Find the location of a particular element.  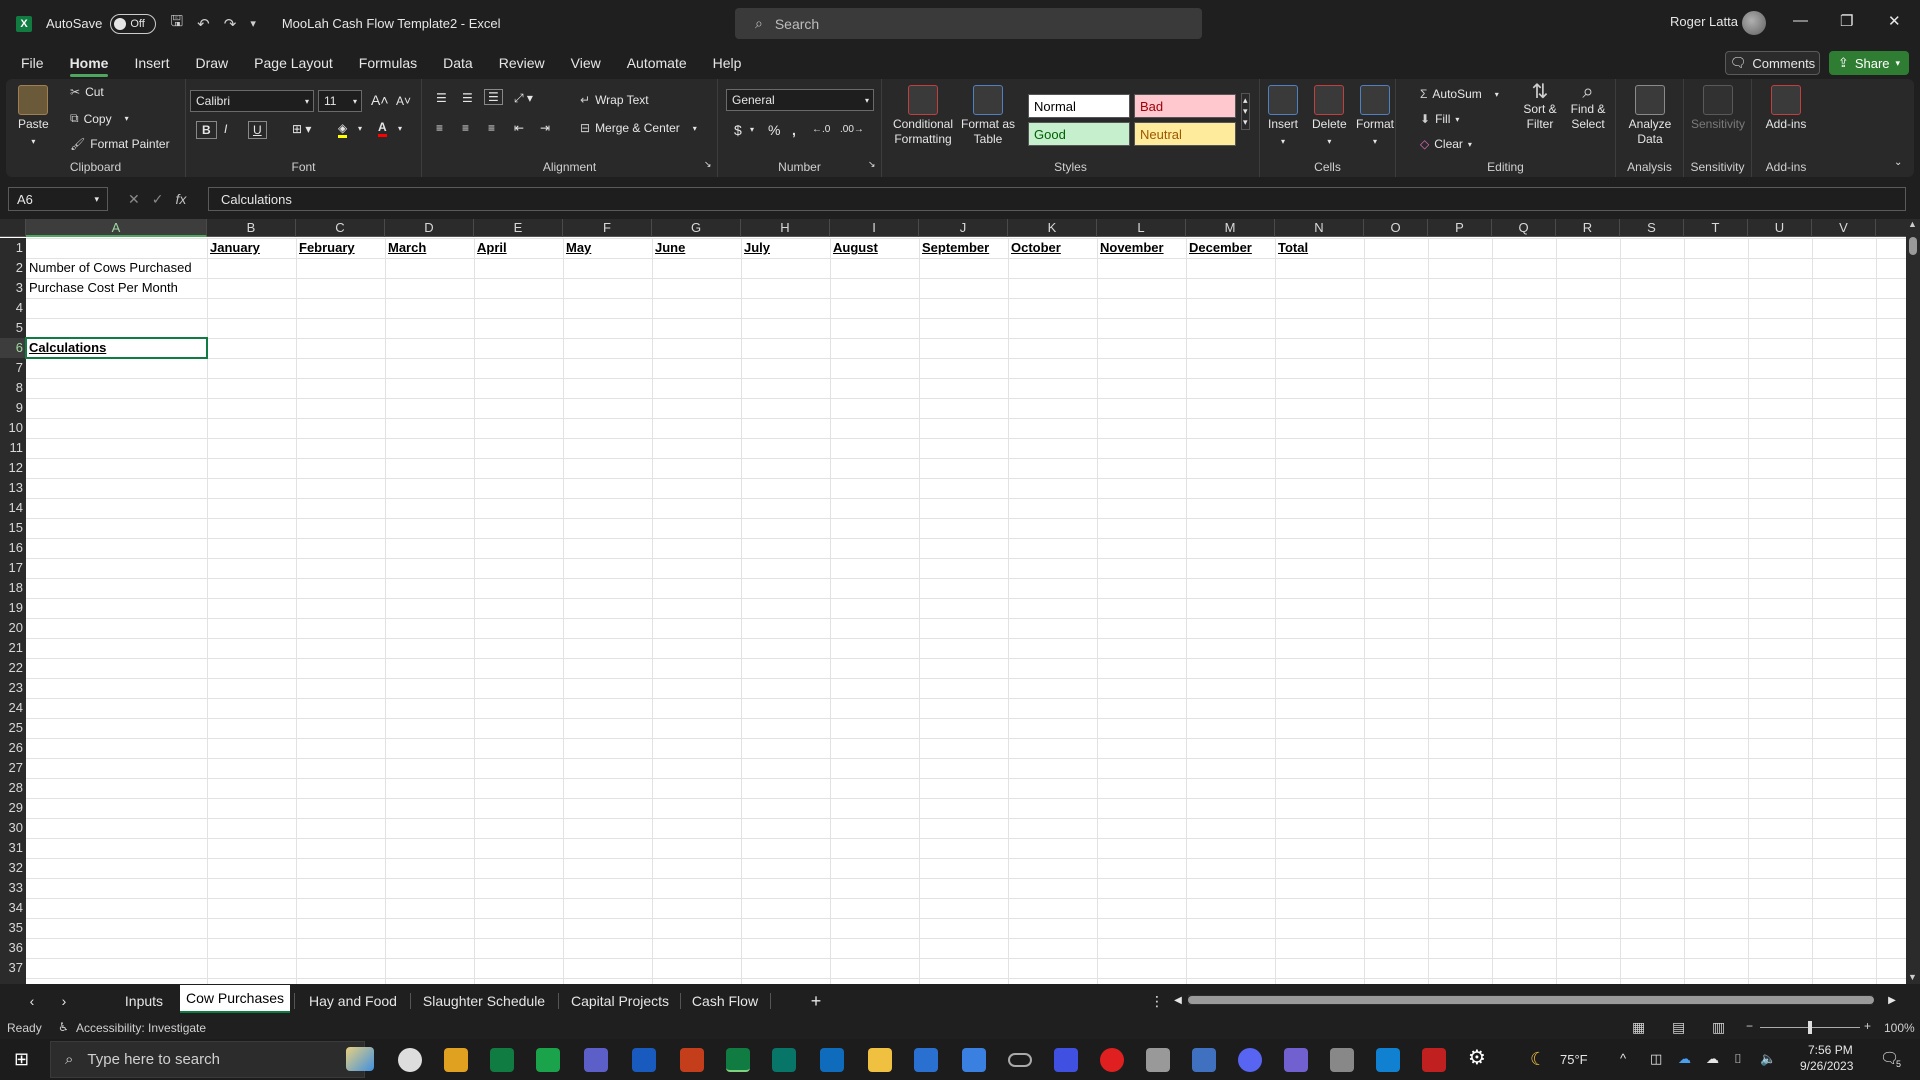

sheet-tab-slaughter-schedule: Slaughter Schedule is located at coordinates (484, 1001).